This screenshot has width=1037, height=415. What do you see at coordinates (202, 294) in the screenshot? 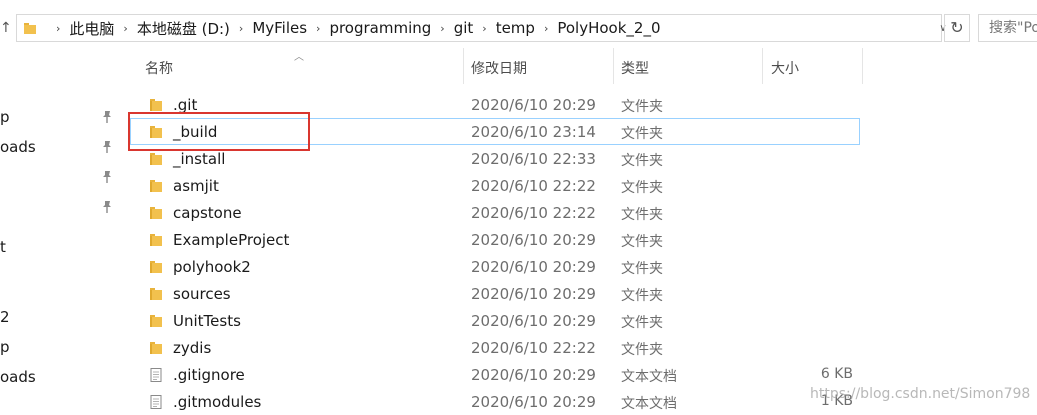
I see `file-name: sources` at bounding box center [202, 294].